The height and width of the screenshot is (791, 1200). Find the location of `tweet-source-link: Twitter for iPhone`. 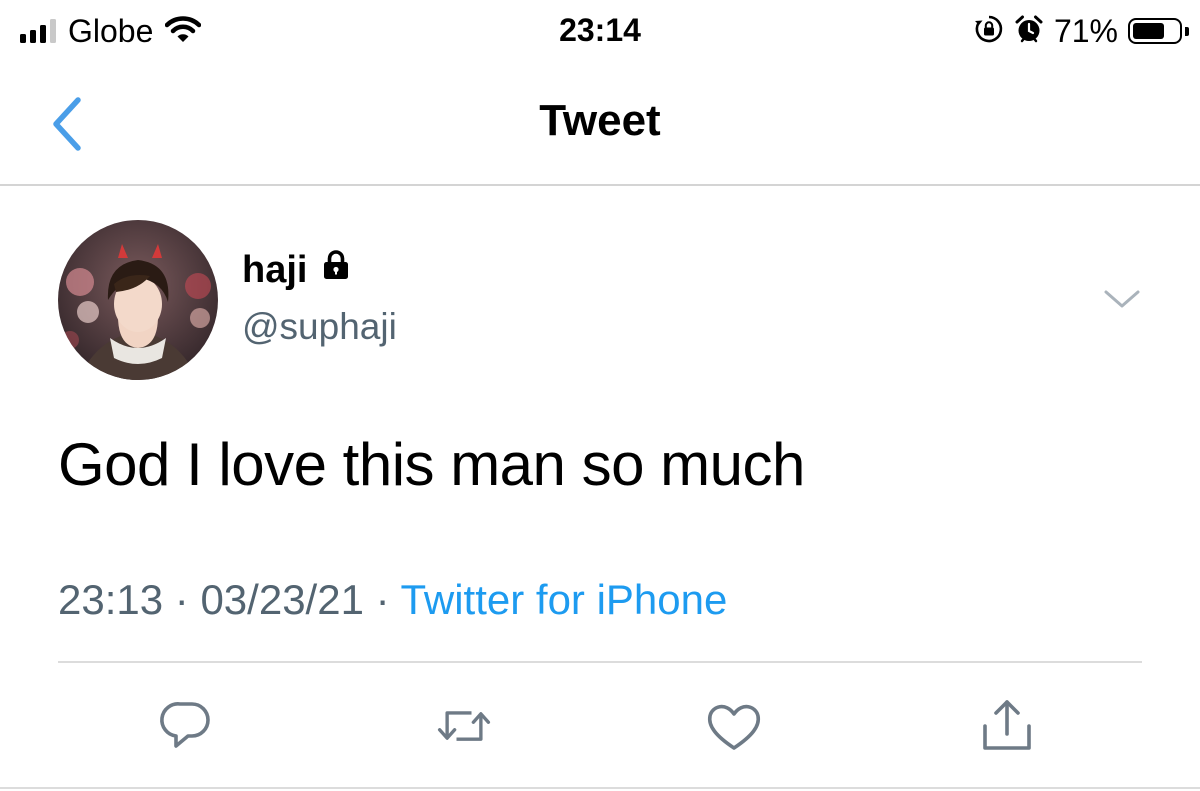

tweet-source-link: Twitter for iPhone is located at coordinates (564, 599).